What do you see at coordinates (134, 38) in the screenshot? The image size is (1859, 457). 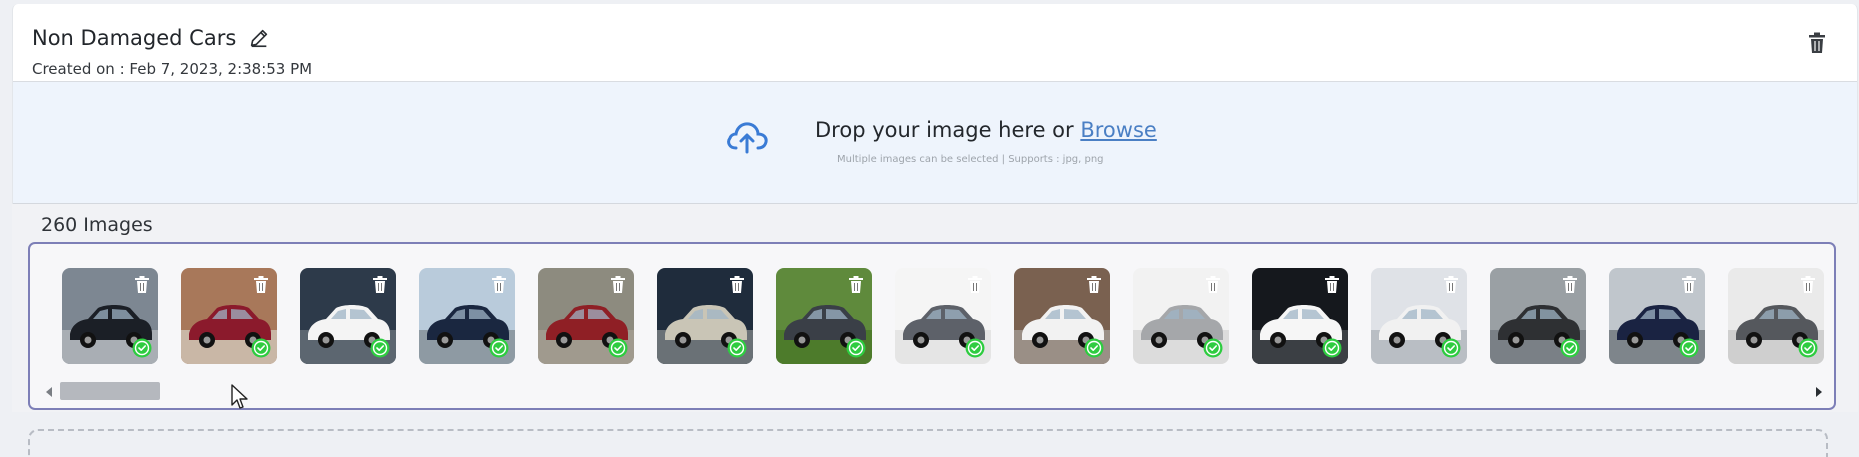 I see `dataset-title: Non Damaged Cars` at bounding box center [134, 38].